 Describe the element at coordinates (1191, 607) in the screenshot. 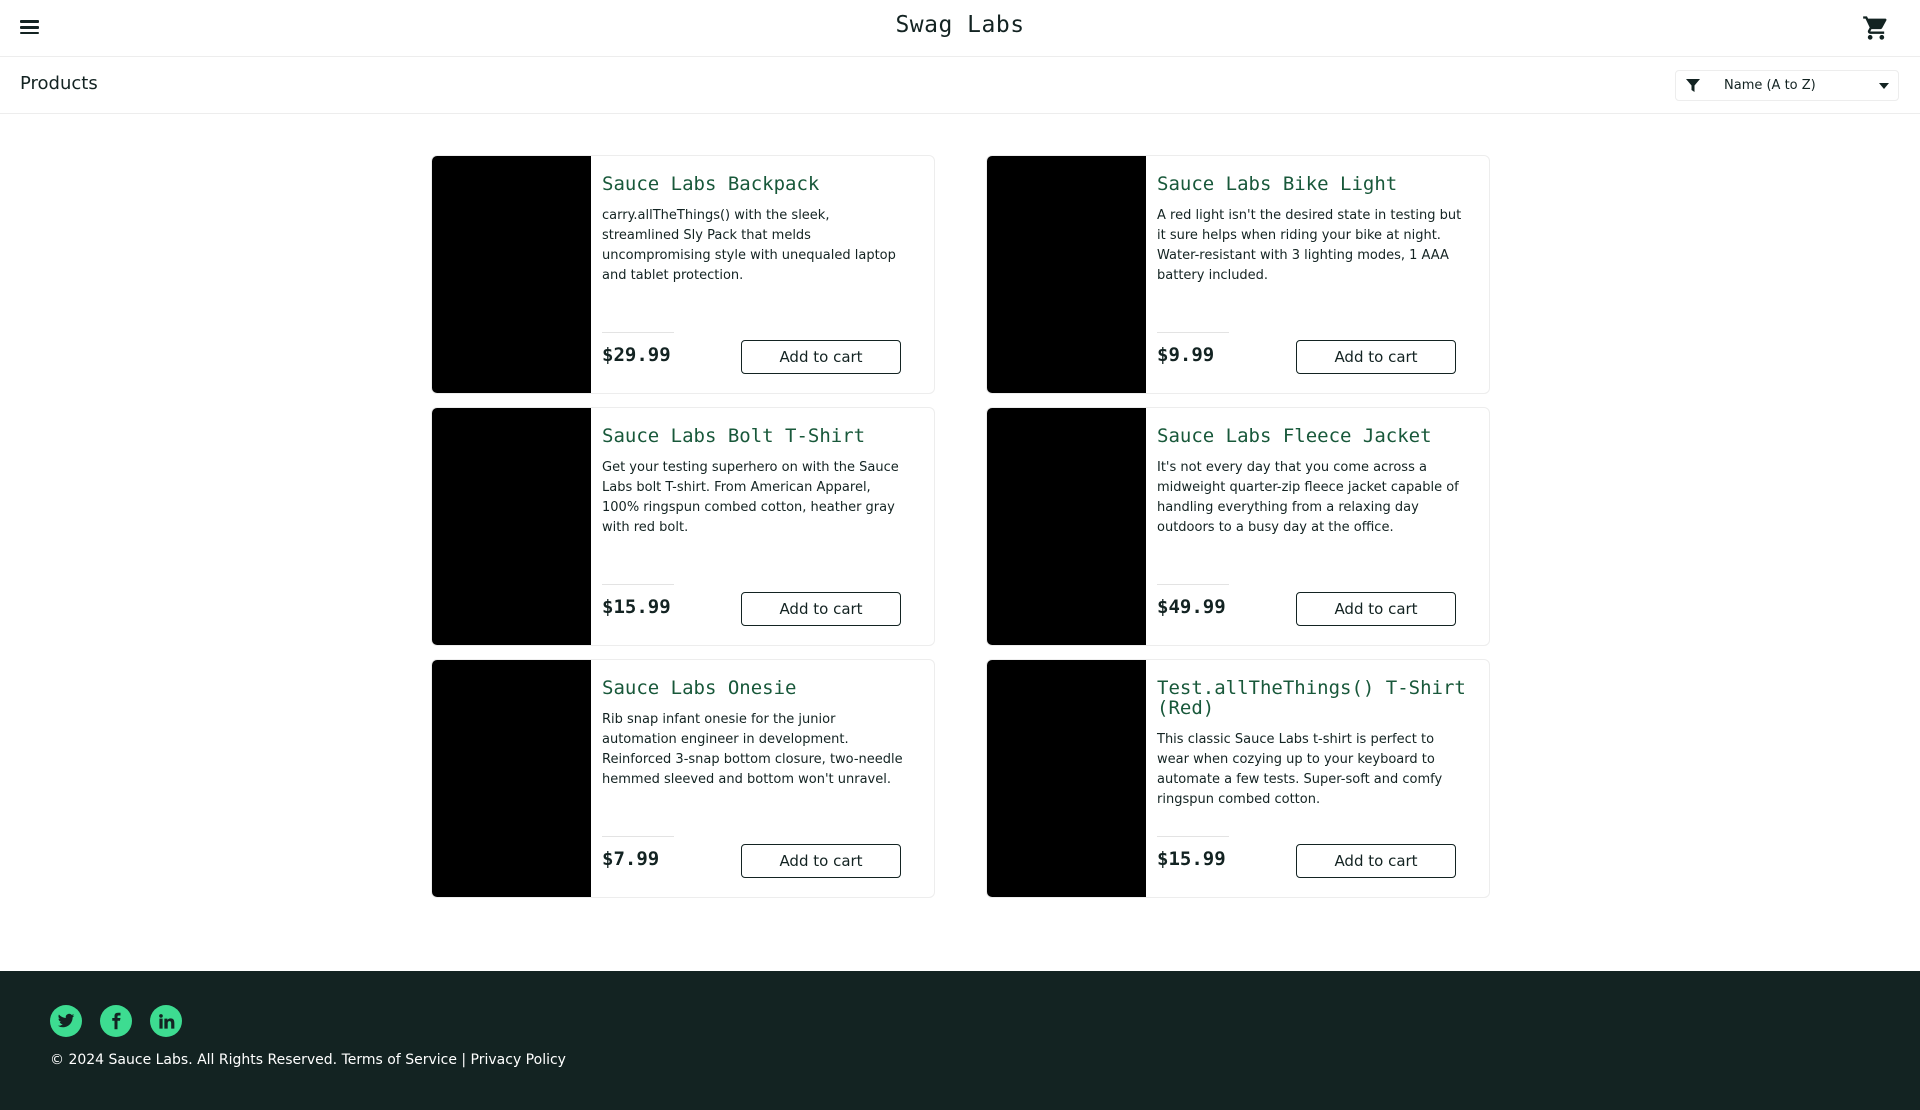

I see `product-price: $49.99` at that location.